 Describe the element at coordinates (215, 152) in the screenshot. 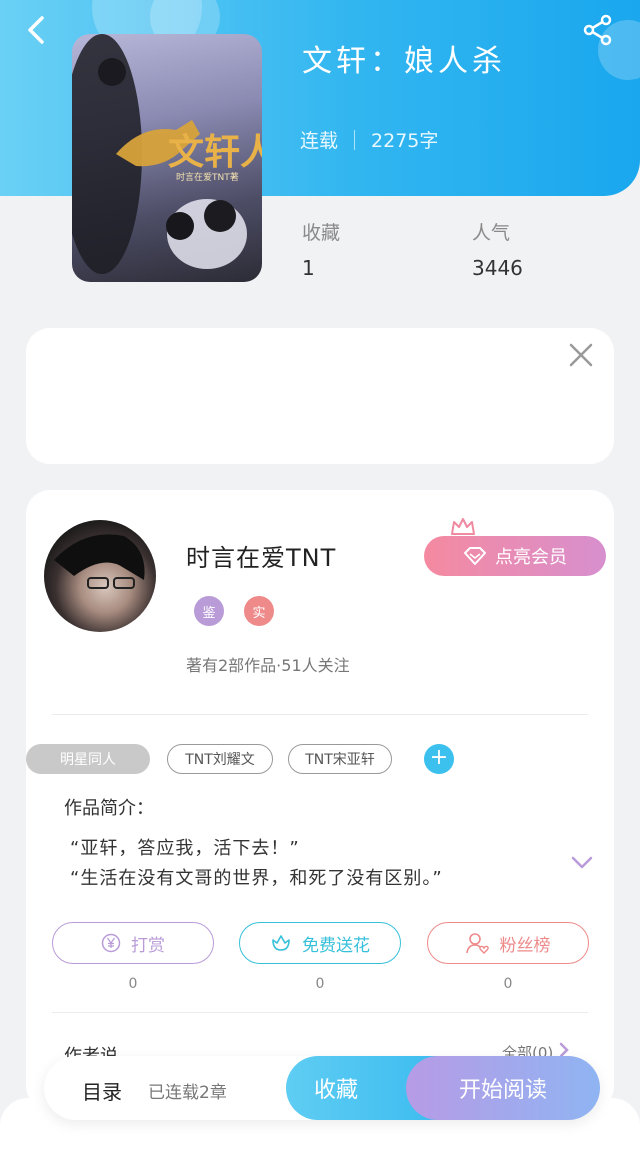

I see `cover-title: 文轩人杀` at that location.